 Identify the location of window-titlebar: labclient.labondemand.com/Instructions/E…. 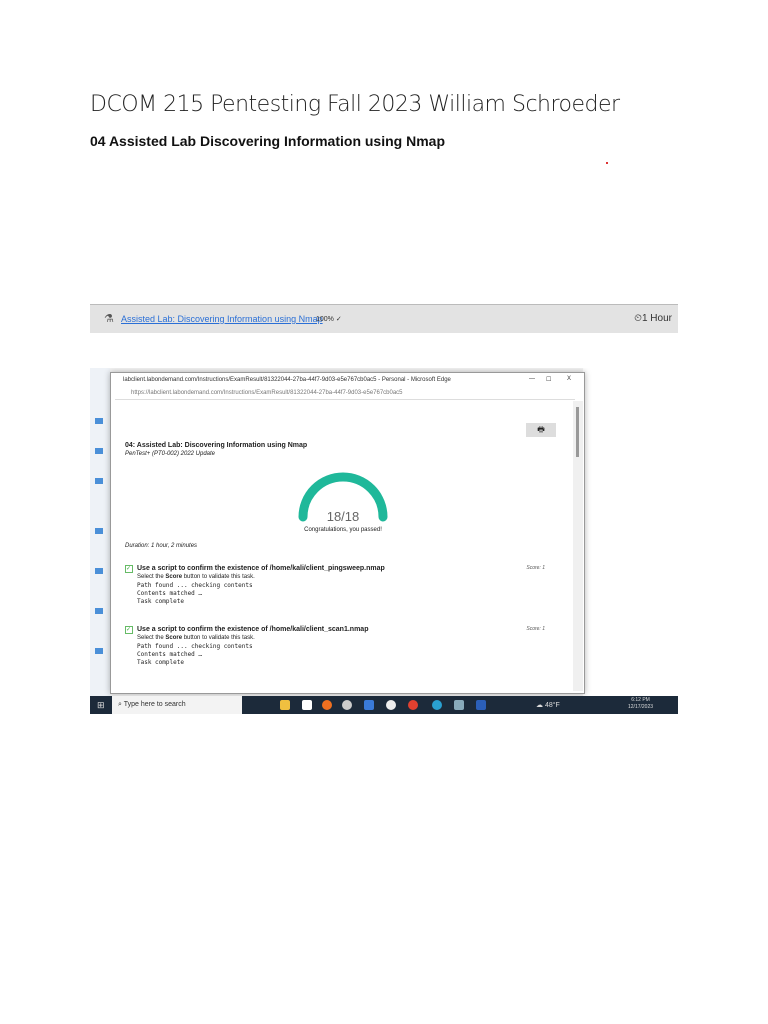
(347, 380).